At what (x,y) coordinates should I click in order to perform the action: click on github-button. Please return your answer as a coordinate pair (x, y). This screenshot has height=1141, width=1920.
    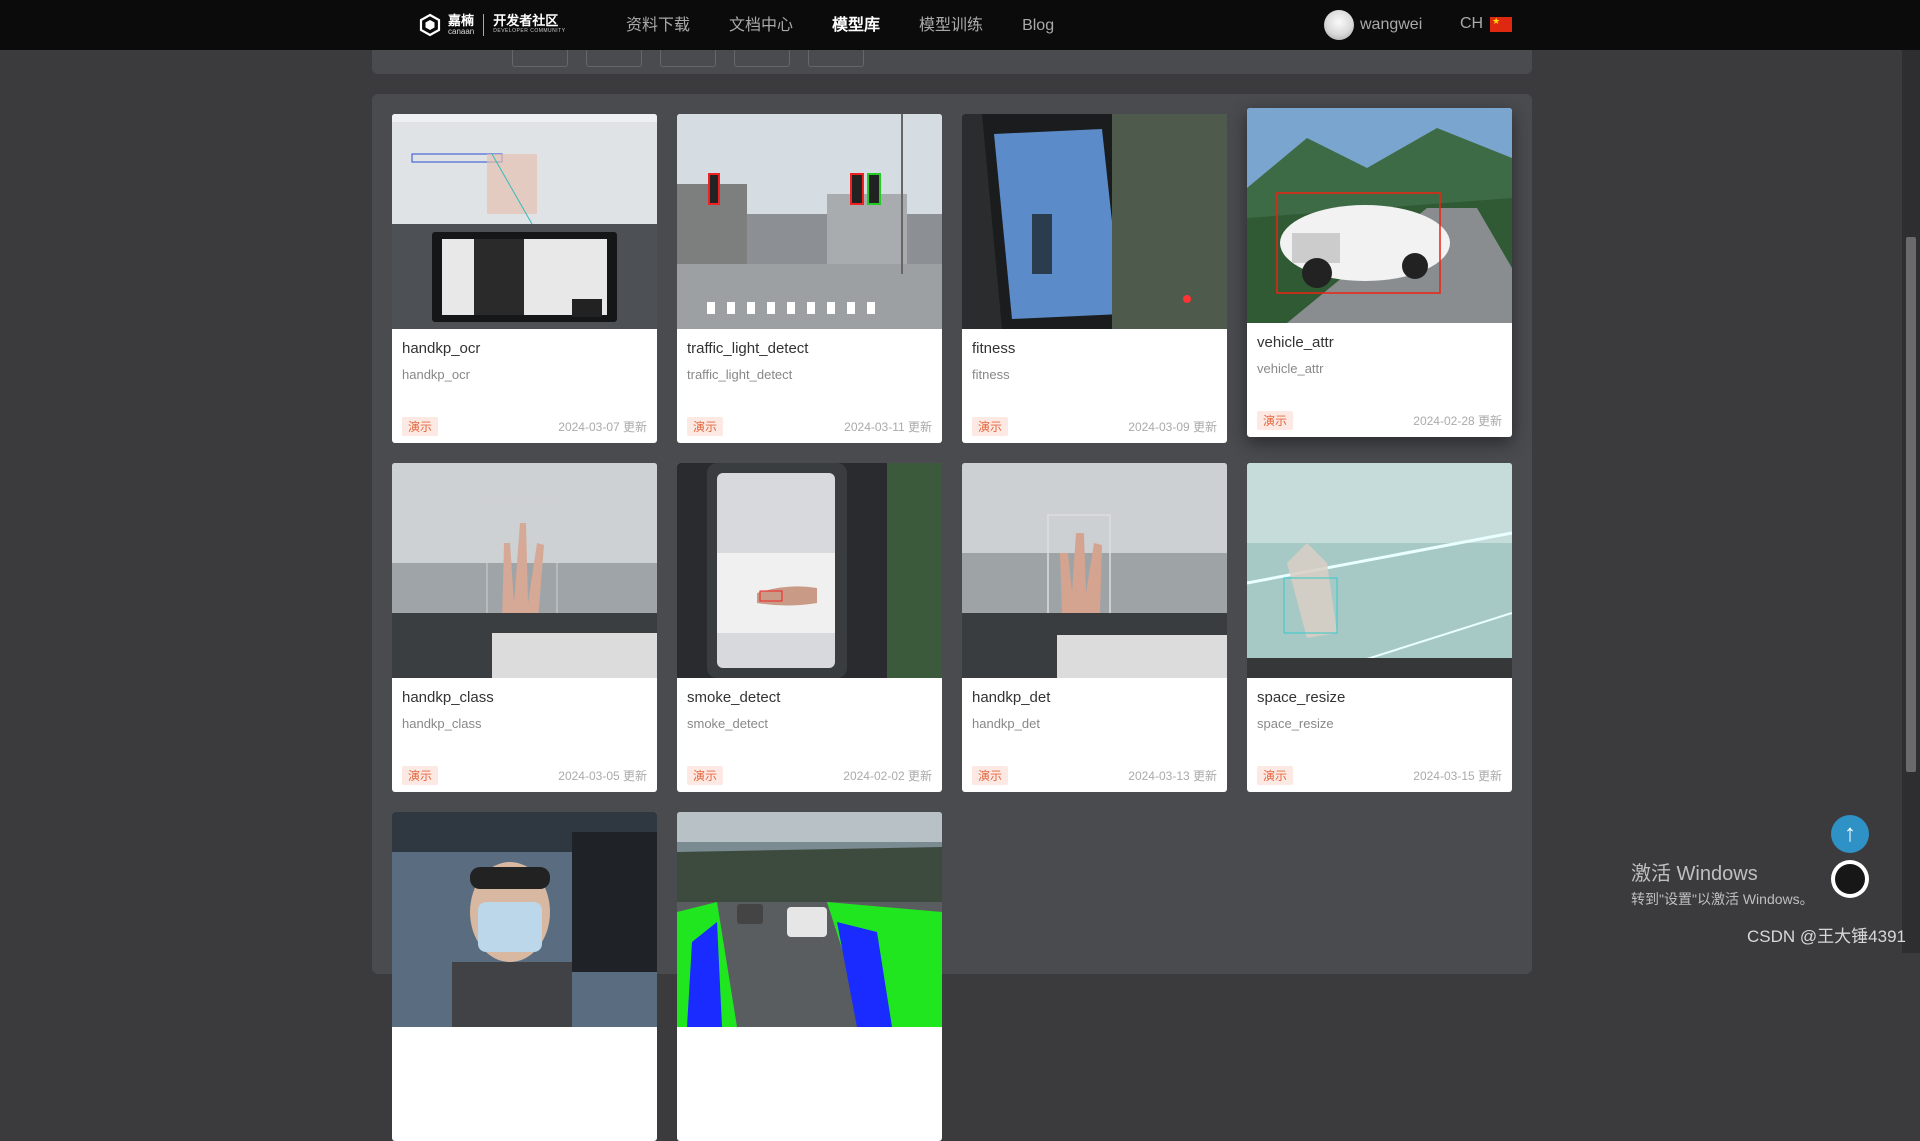
    Looking at the image, I should click on (1850, 879).